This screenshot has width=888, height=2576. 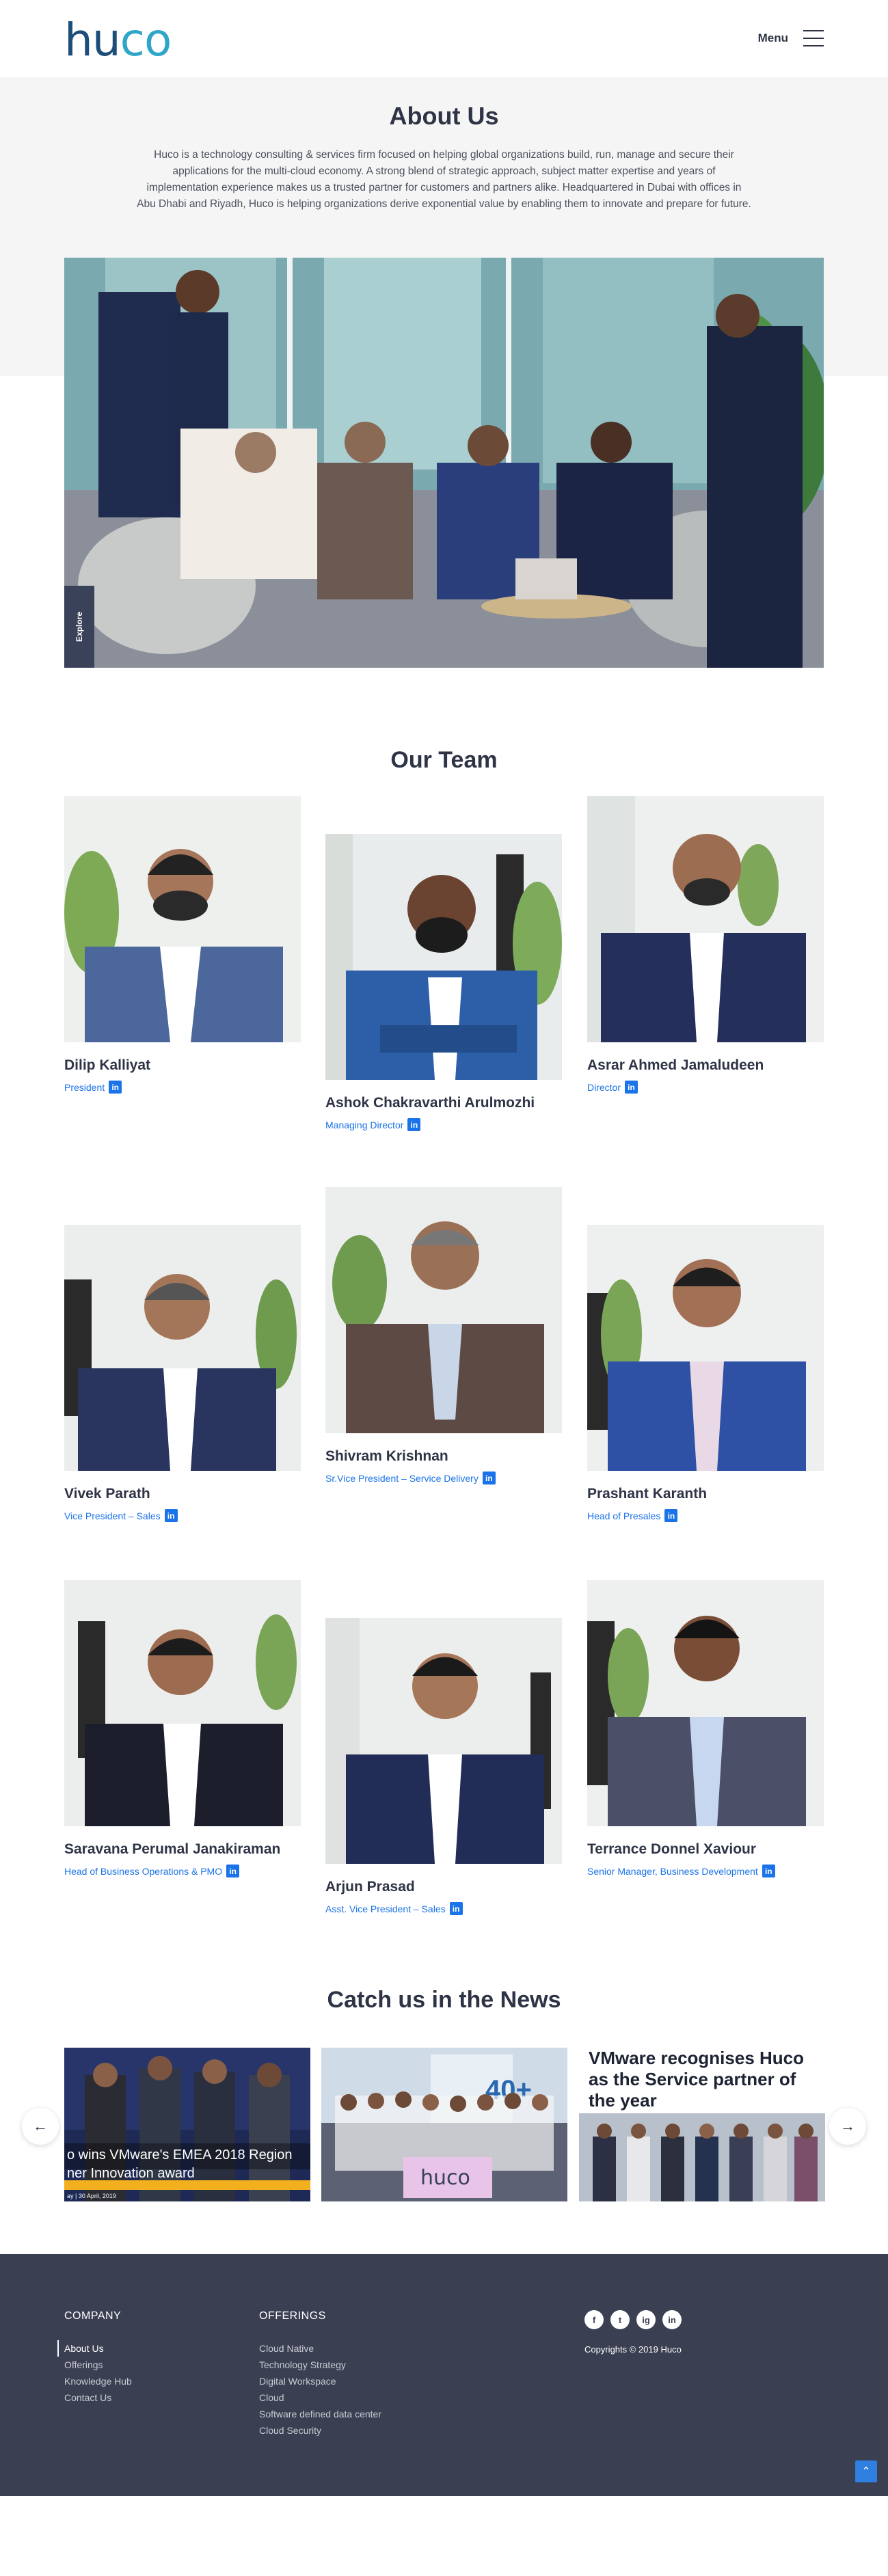 I want to click on footer-link-digital-workspace: Digital Workspace, so click(x=320, y=2381).